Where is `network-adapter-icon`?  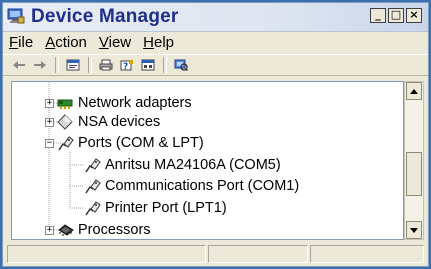
network-adapter-icon is located at coordinates (65, 104).